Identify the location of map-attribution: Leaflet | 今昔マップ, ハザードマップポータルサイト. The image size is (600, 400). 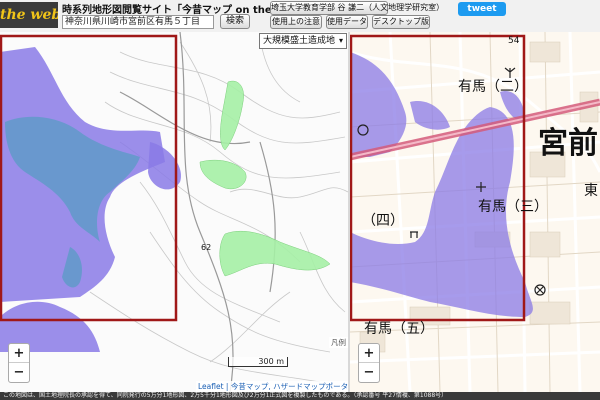
(273, 386).